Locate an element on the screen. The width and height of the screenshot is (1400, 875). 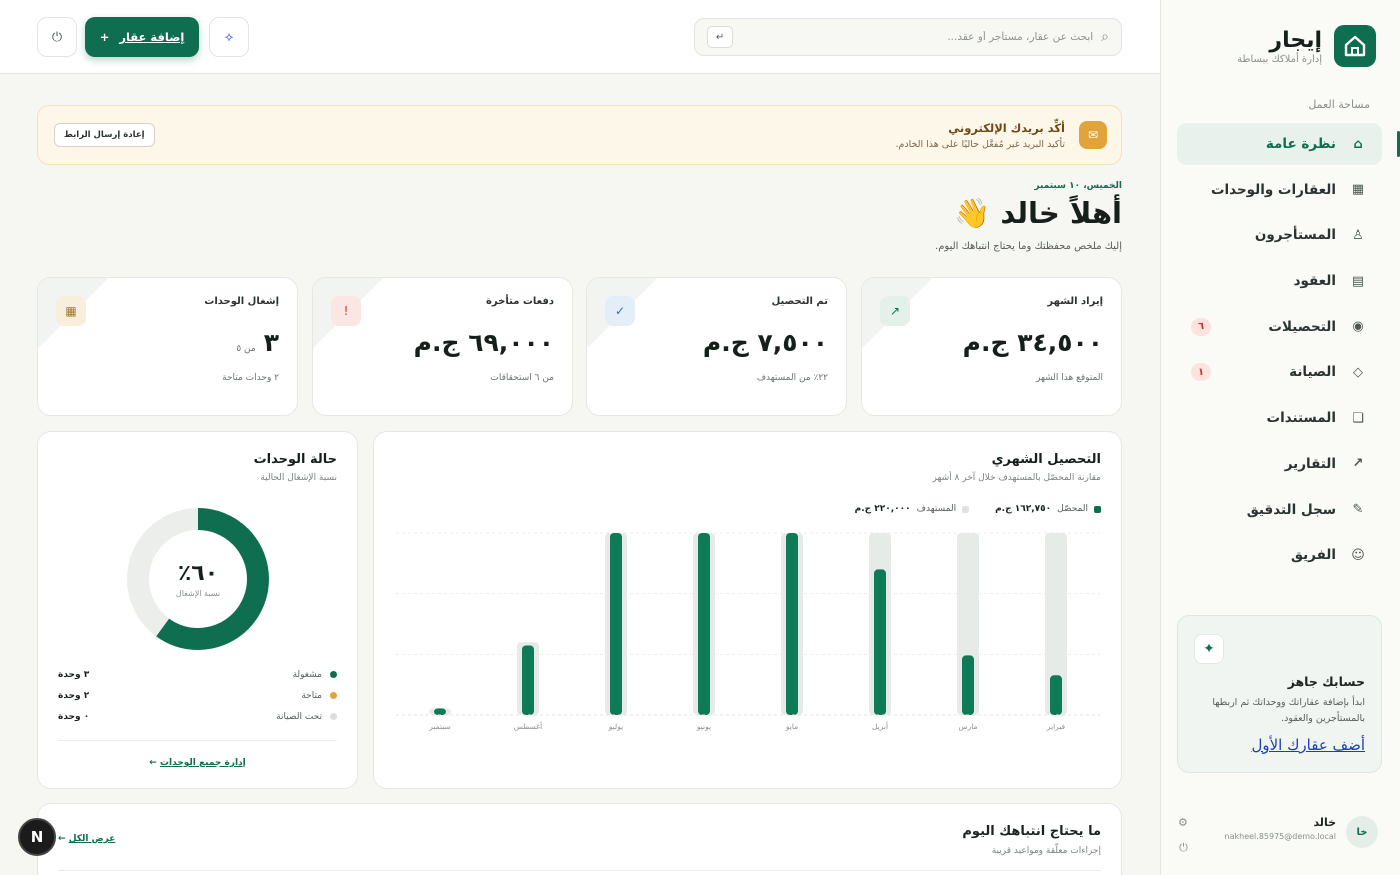
stat-card: إيراد الشهر ↗ ٣٤,٥٠٠ ج.م المتوقع هذا الشهر is located at coordinates (991, 346).